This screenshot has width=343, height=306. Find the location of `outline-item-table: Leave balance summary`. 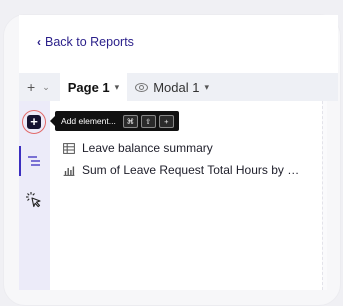

outline-item-table: Leave balance summary is located at coordinates (188, 148).